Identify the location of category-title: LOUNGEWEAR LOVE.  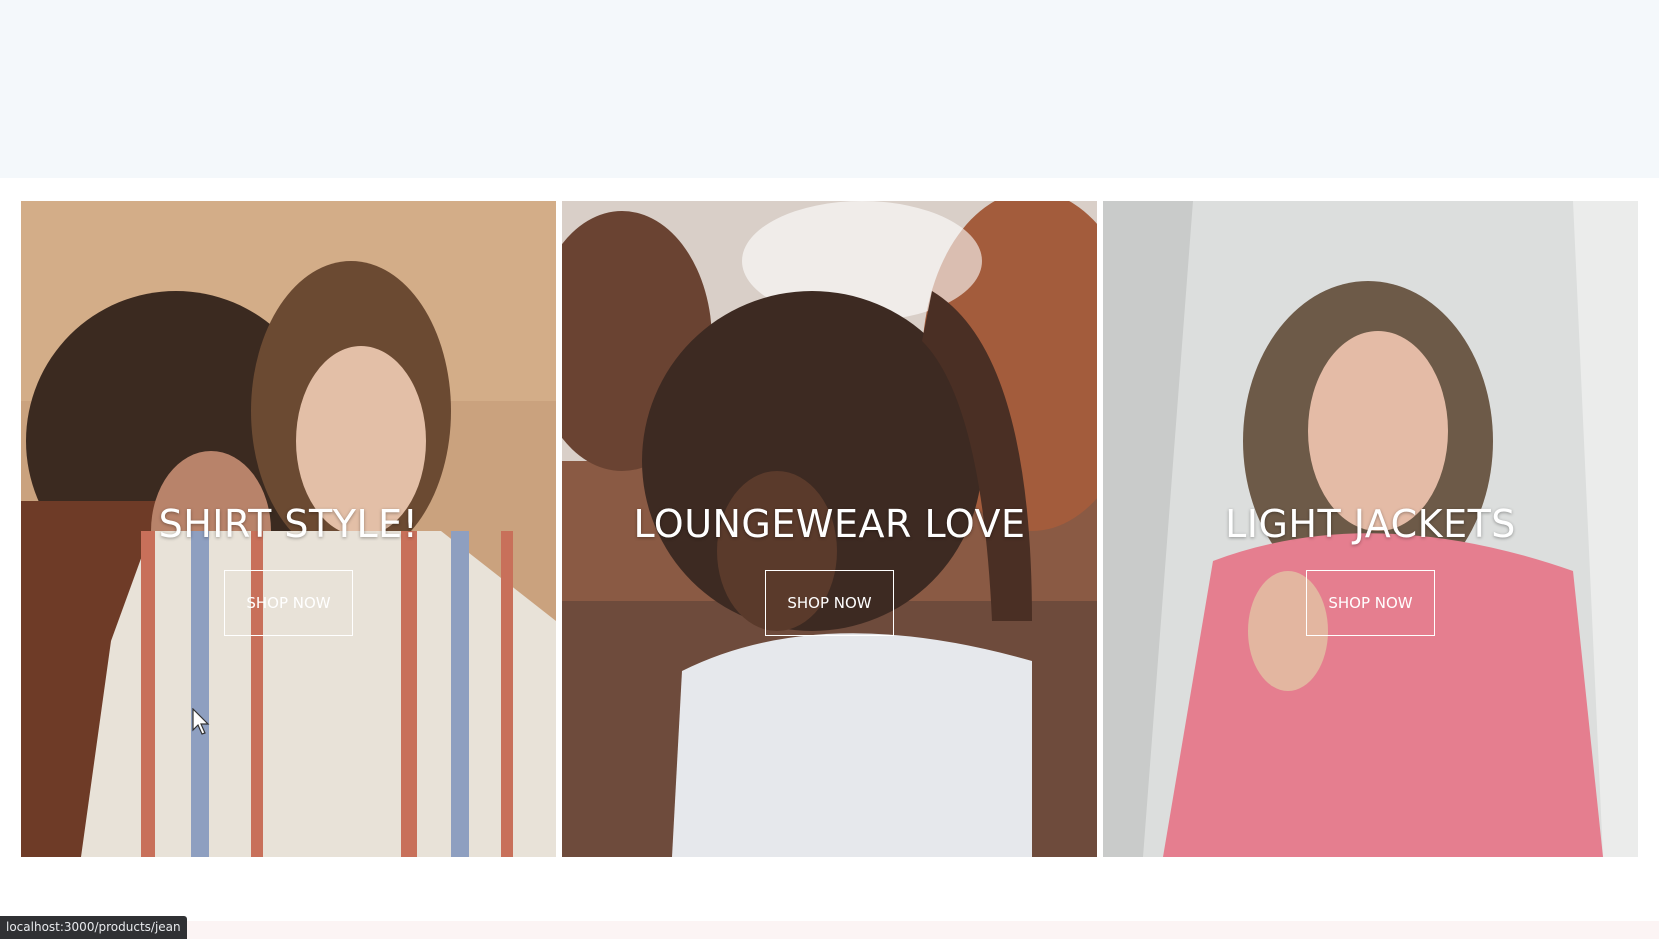
(829, 524).